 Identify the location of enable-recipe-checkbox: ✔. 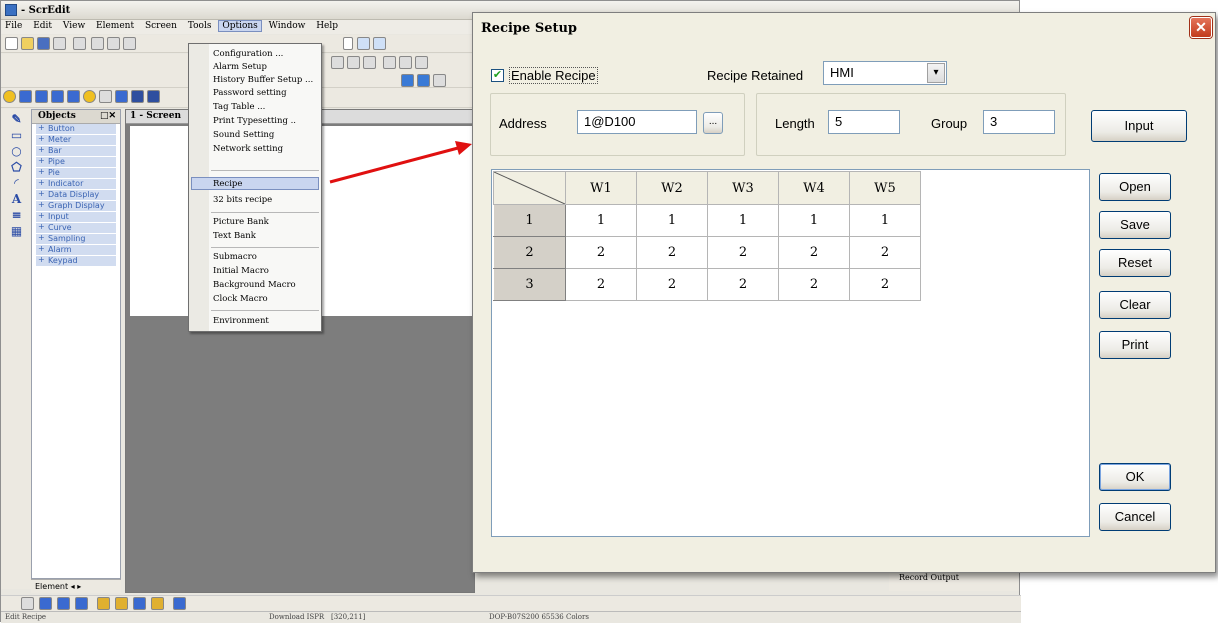
(497, 75).